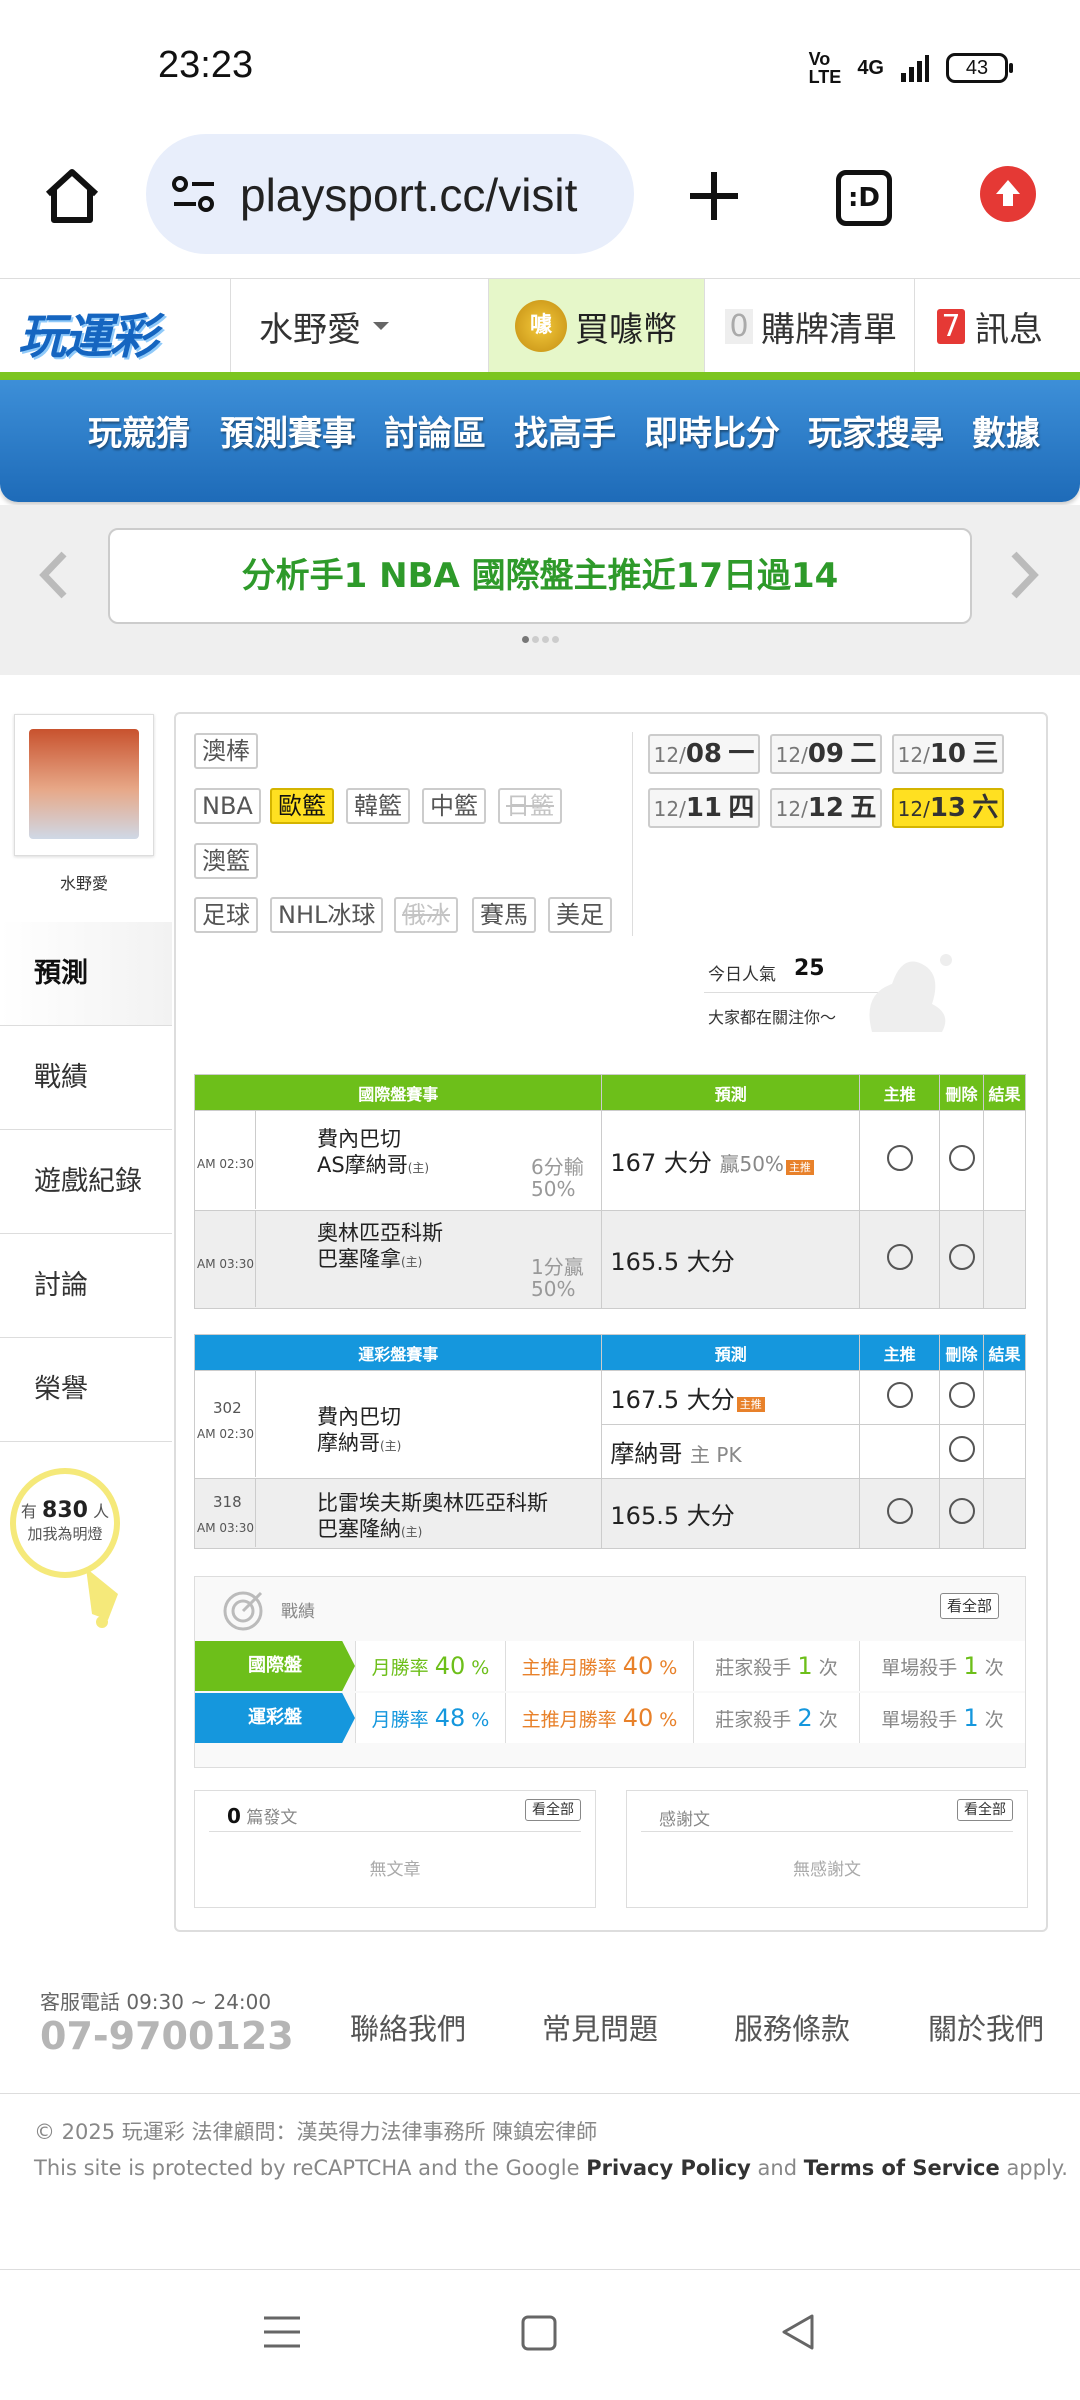 The height and width of the screenshot is (2400, 1080). I want to click on sidebar-item-discussion: 討論, so click(86, 1286).